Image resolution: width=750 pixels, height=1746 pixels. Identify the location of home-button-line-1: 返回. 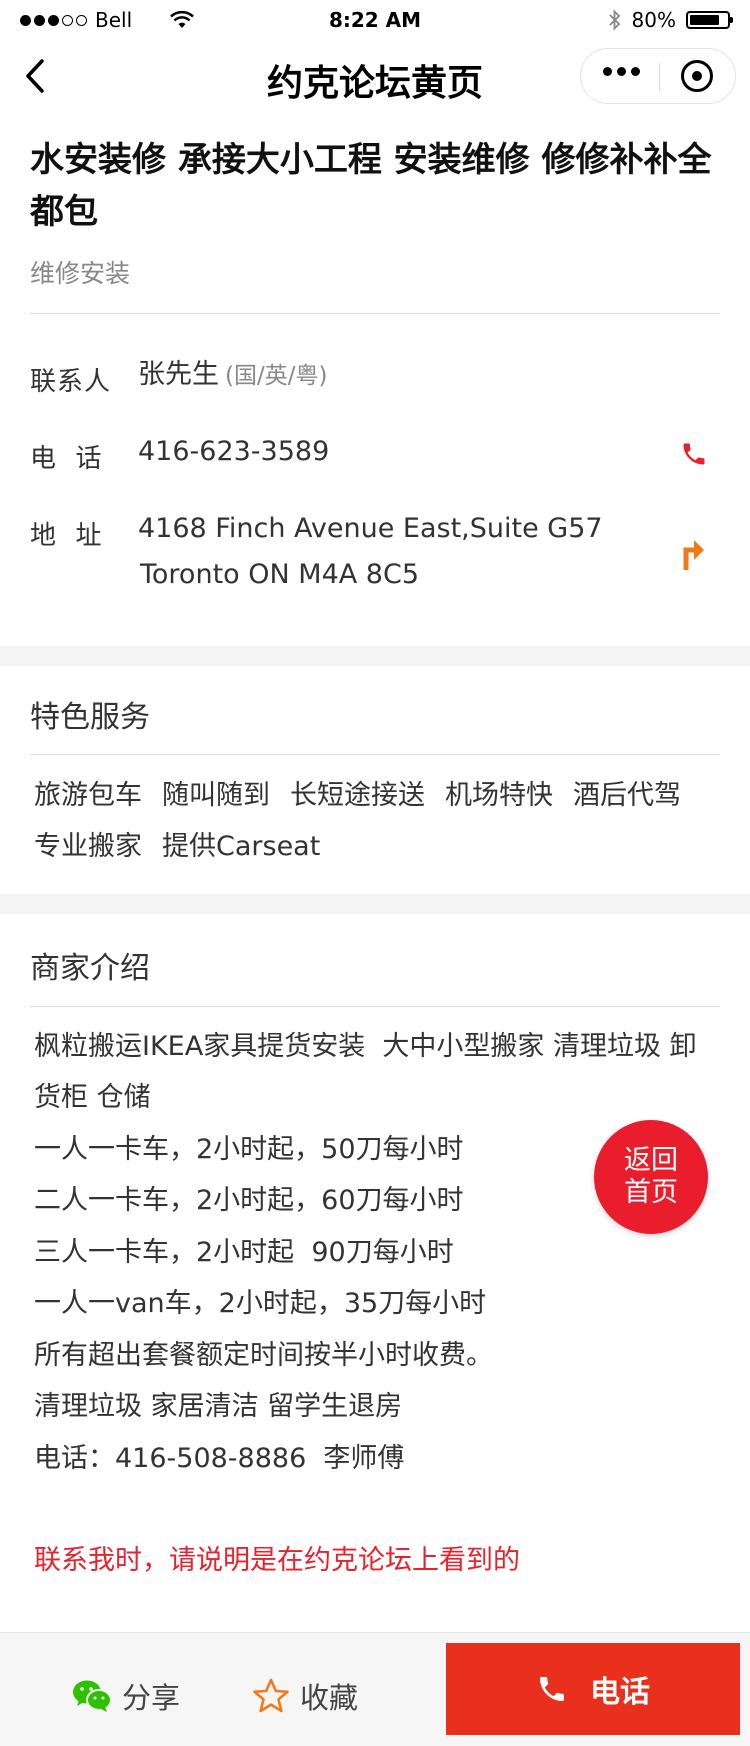
(651, 1160).